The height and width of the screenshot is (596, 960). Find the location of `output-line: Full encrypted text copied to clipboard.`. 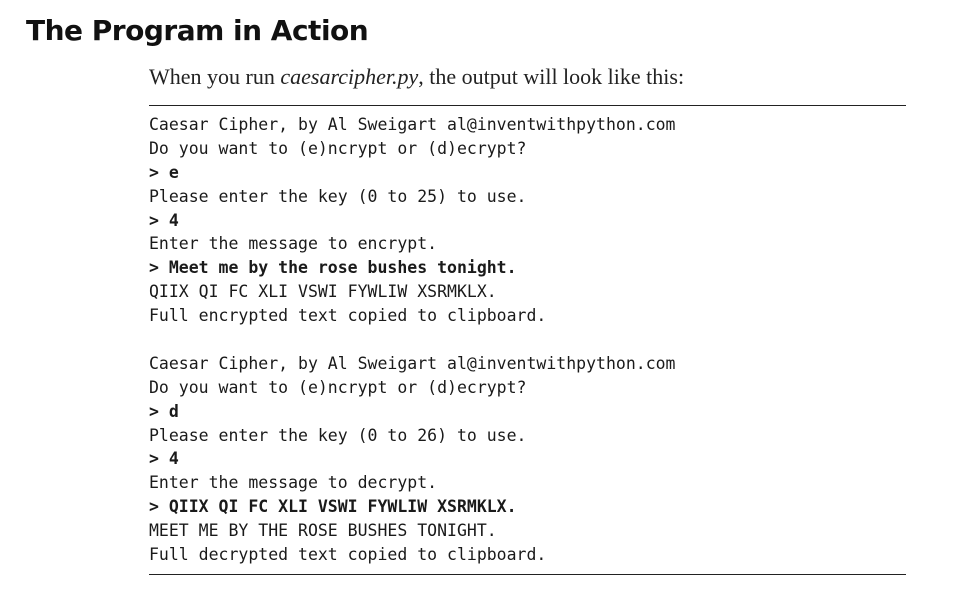

output-line: Full encrypted text copied to clipboard. is located at coordinates (348, 316).